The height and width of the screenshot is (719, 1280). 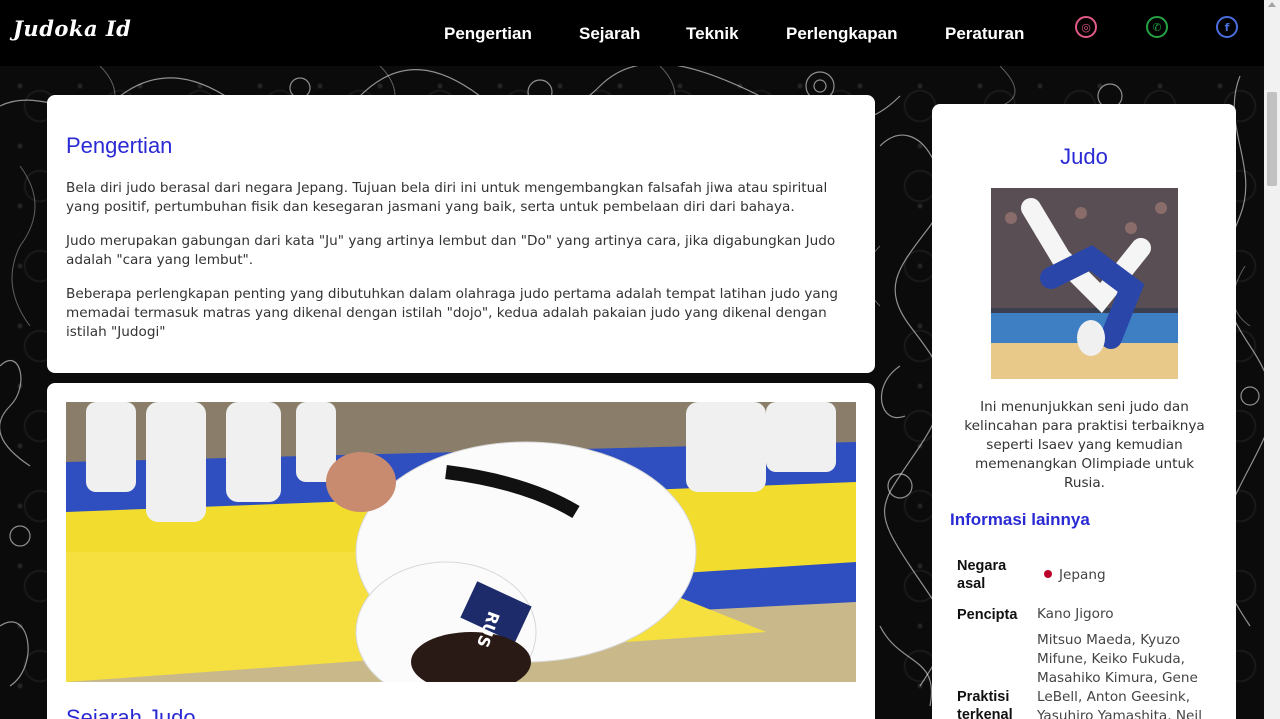 I want to click on sidebar-title: Judo, so click(x=1084, y=156).